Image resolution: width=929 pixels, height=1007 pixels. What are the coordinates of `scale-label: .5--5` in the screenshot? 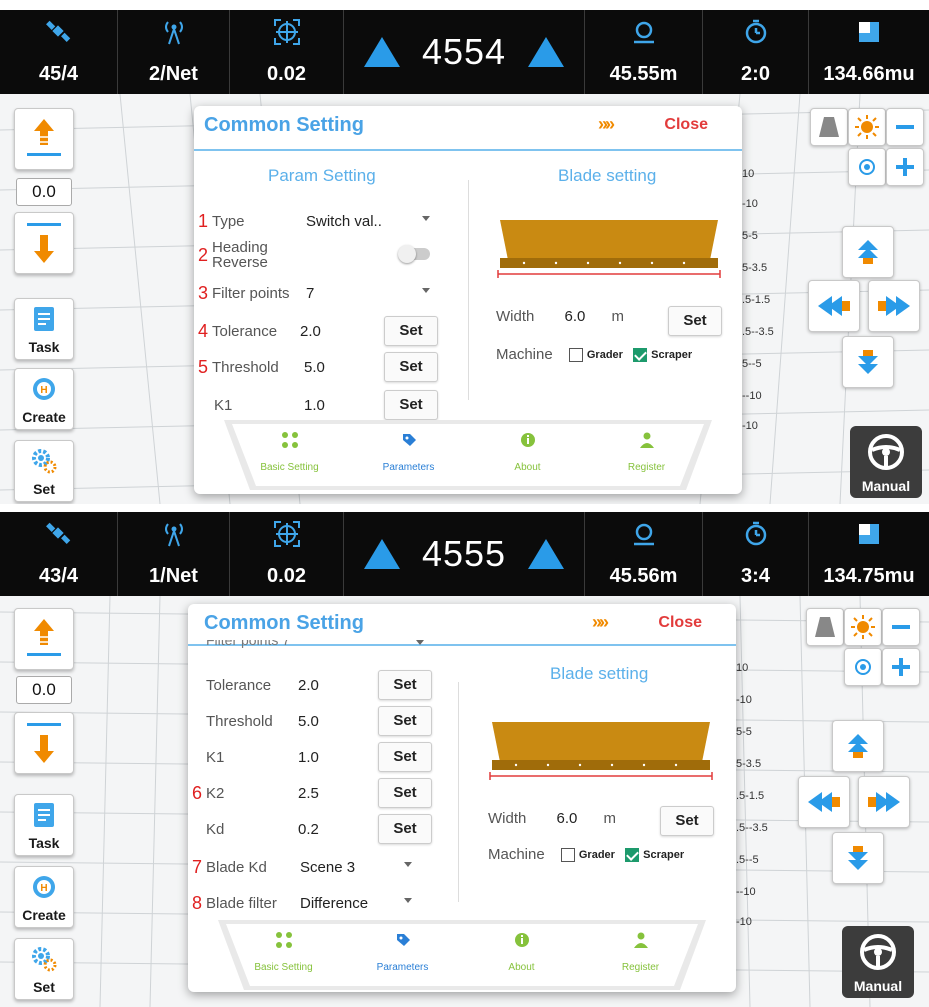 It's located at (747, 860).